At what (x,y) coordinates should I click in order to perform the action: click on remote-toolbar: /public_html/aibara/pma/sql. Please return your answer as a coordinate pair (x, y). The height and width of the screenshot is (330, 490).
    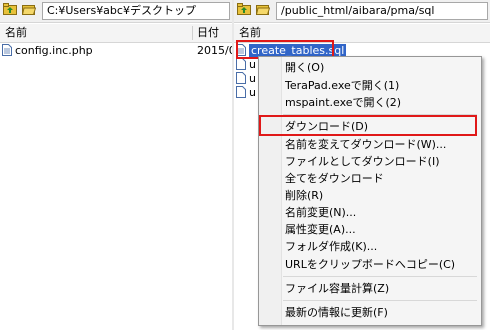
    Looking at the image, I should click on (362, 11).